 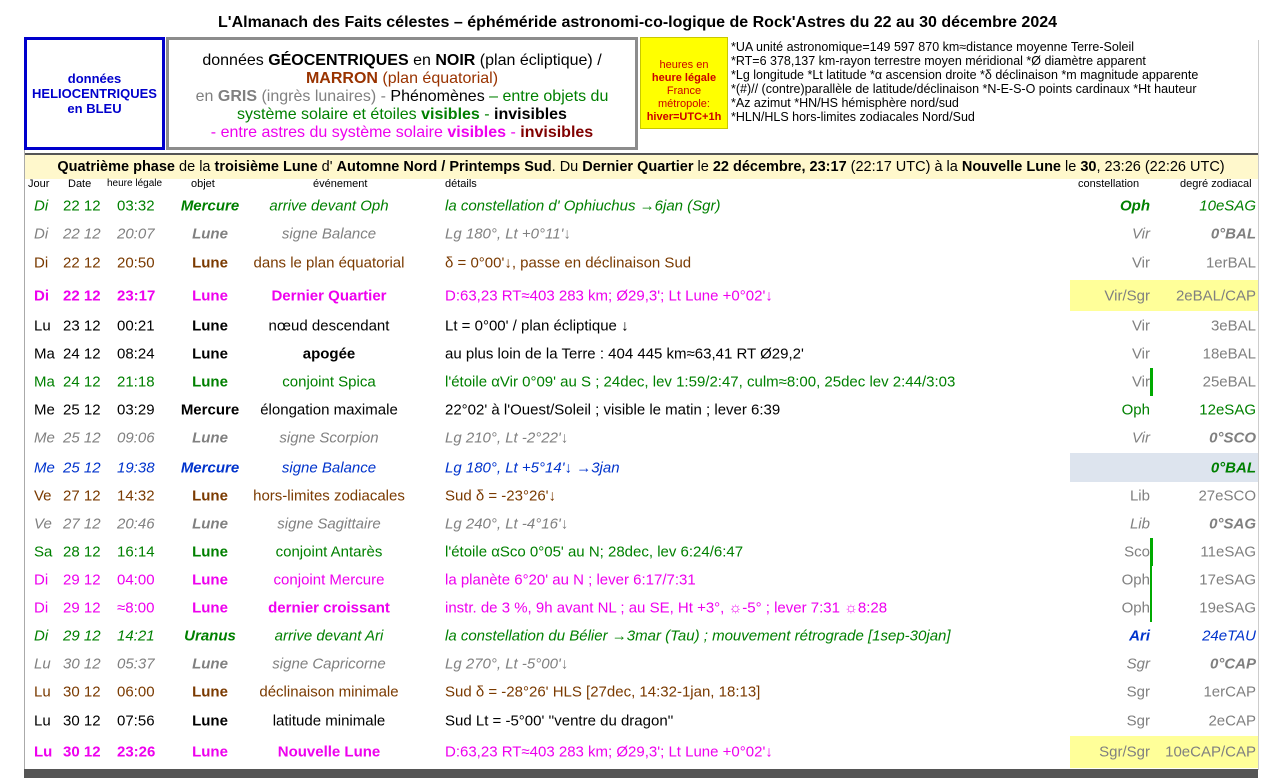 I want to click on helio-line-3: en BLEU, so click(x=94, y=108).